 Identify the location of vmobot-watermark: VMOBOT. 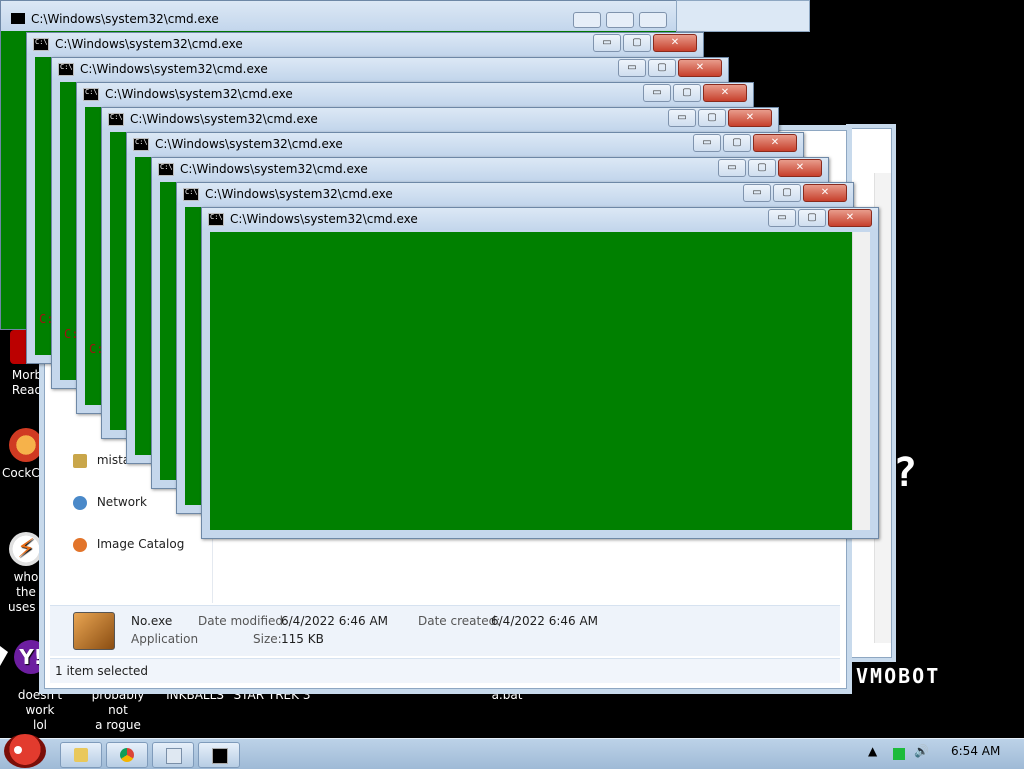
(898, 676).